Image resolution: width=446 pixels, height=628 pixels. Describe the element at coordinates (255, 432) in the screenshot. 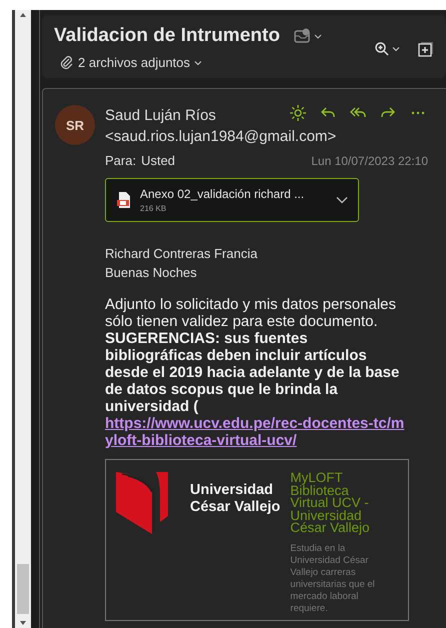

I see `link: https://www.ucv.edu.pe/rec-docentes-tc/myloft-biblioteca-virtual-ucv/` at that location.